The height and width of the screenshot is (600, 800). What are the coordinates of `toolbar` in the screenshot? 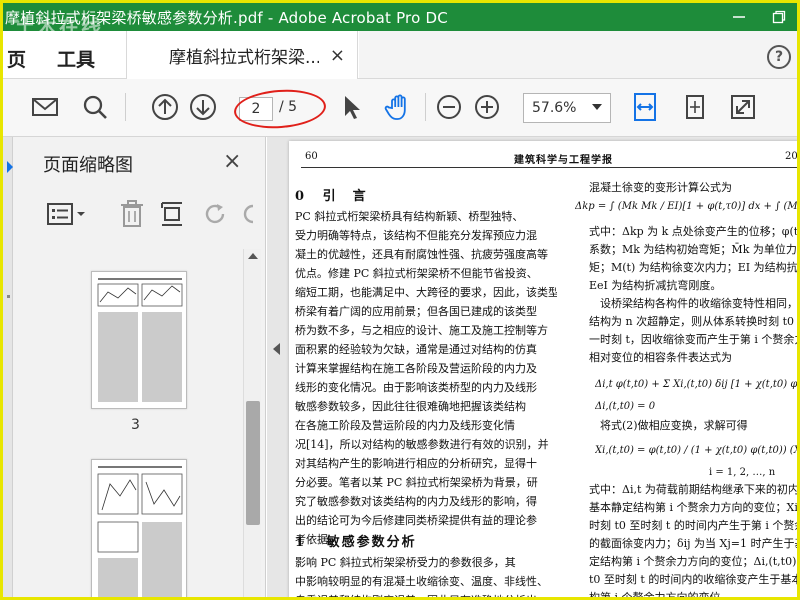 It's located at (400, 108).